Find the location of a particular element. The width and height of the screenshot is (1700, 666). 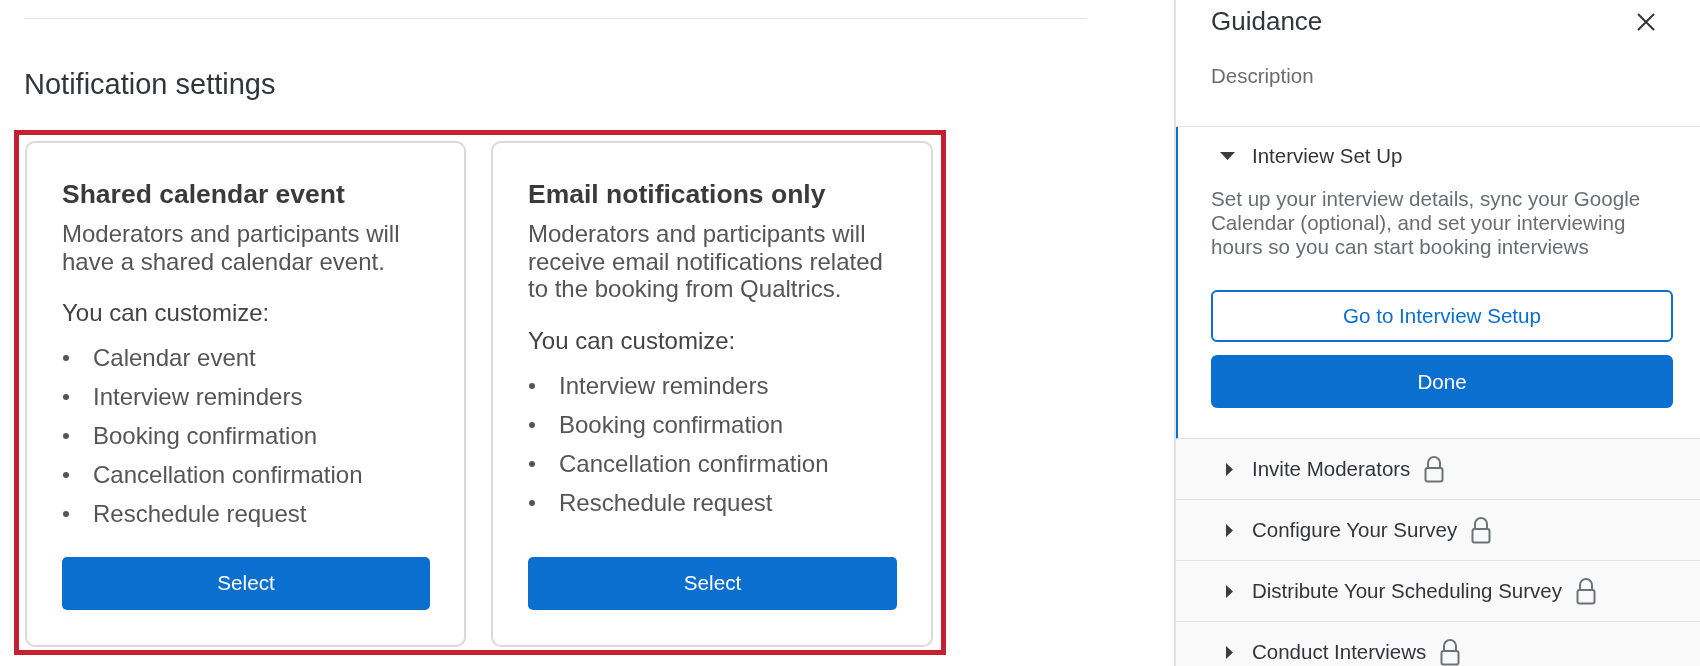

card-title: Shared calendar event is located at coordinates (204, 194).